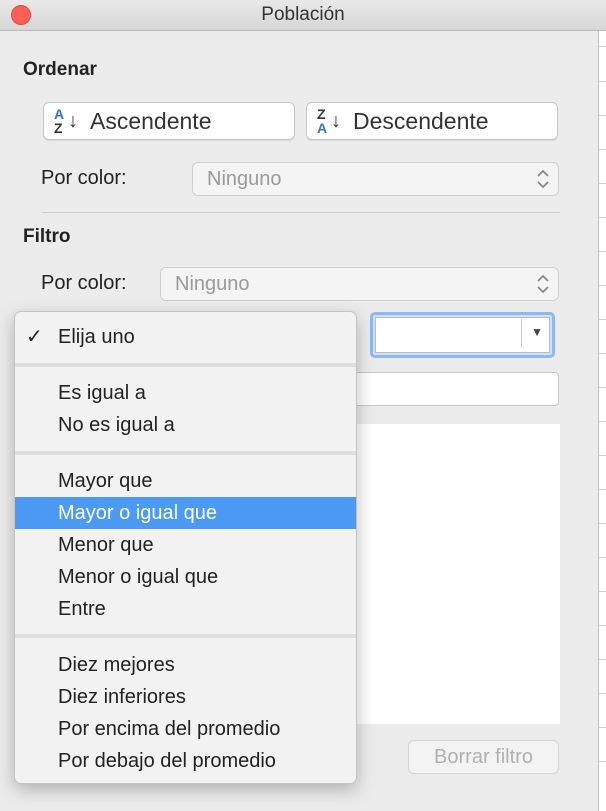 This screenshot has height=811, width=606. What do you see at coordinates (244, 179) in the screenshot?
I see `sort-by-color-value: Ninguno` at bounding box center [244, 179].